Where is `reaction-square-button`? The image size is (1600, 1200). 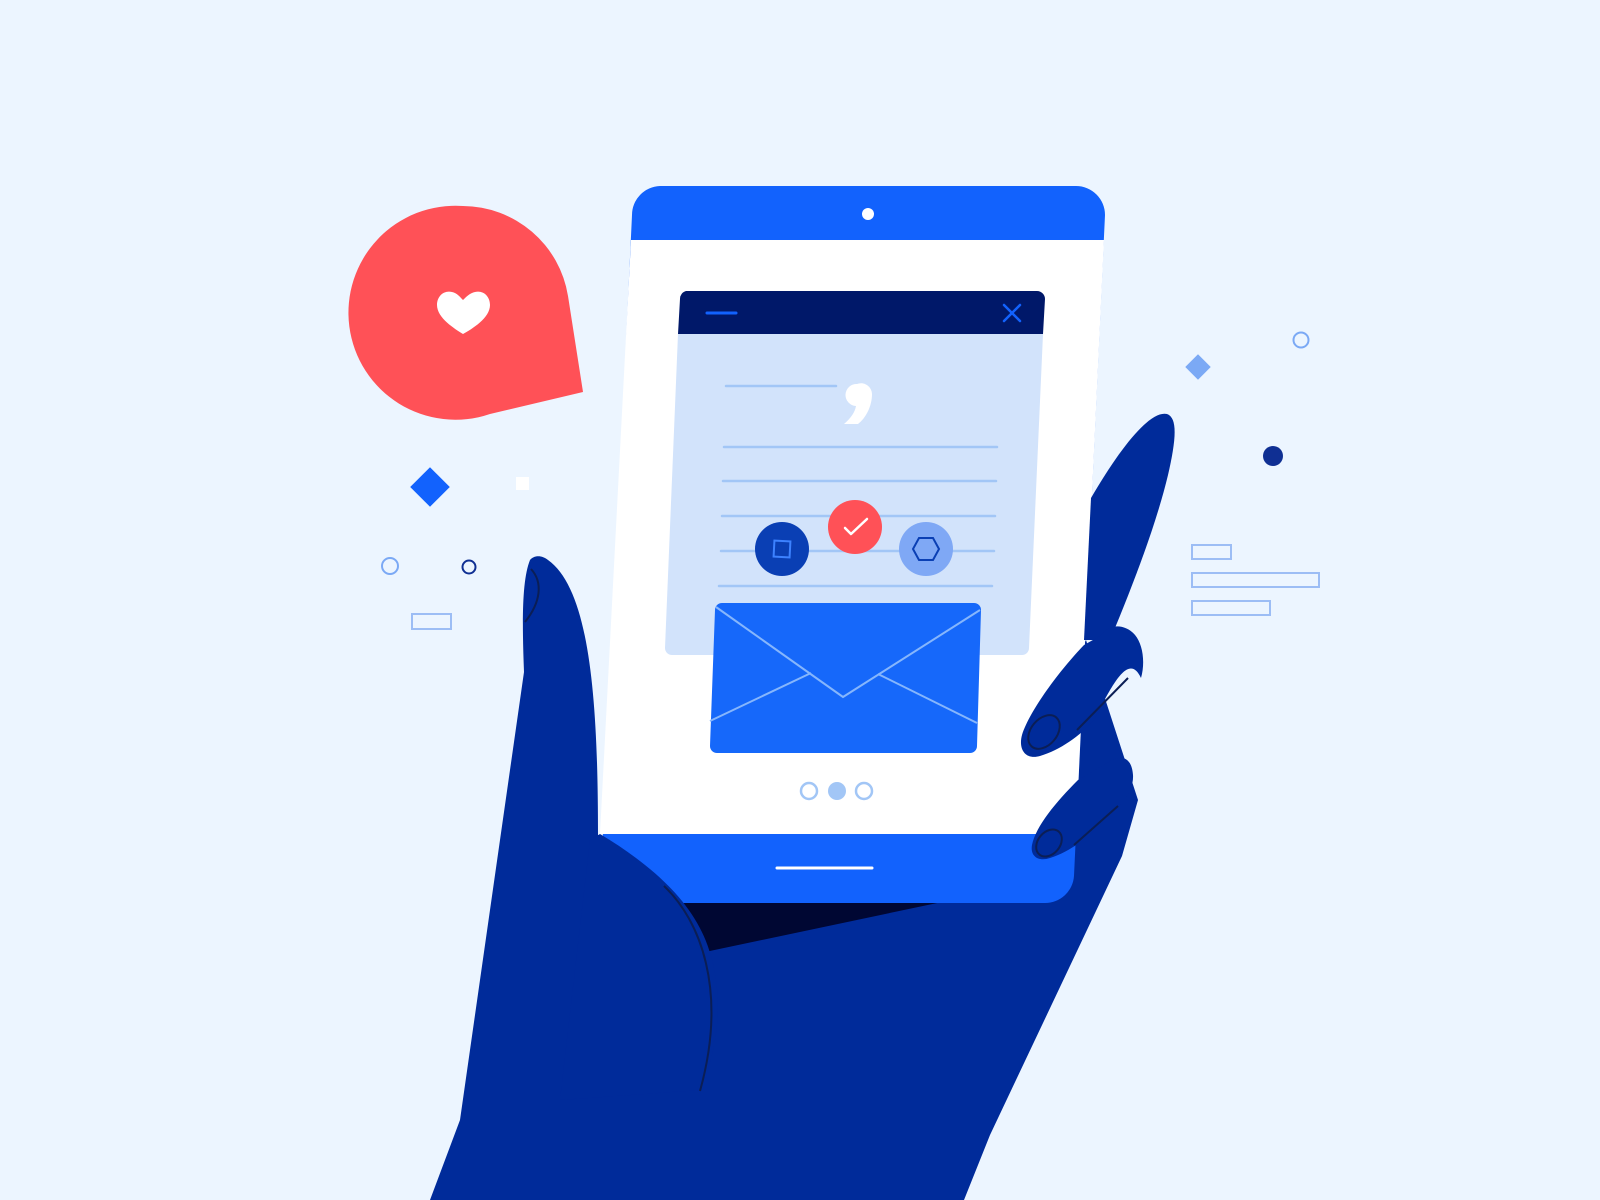
reaction-square-button is located at coordinates (782, 549).